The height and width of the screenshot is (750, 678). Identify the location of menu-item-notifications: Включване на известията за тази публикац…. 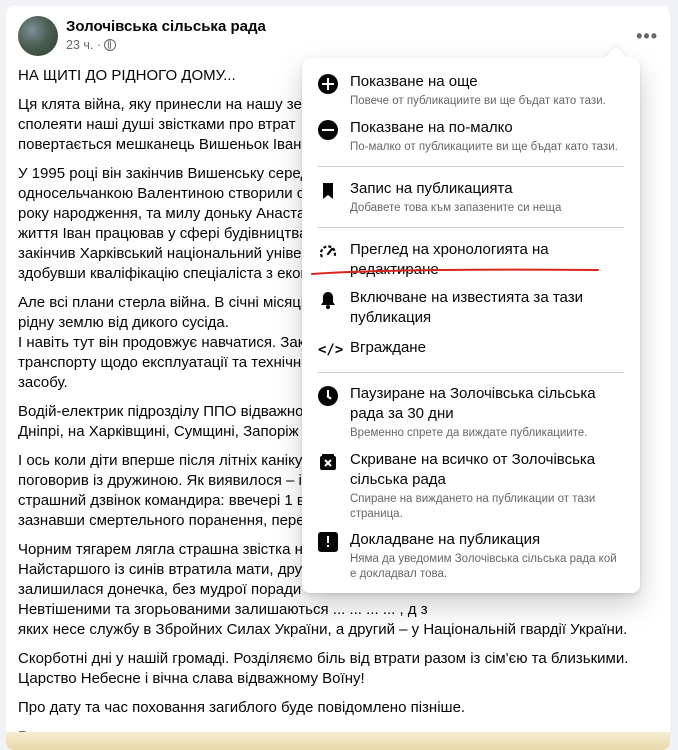
(471, 308).